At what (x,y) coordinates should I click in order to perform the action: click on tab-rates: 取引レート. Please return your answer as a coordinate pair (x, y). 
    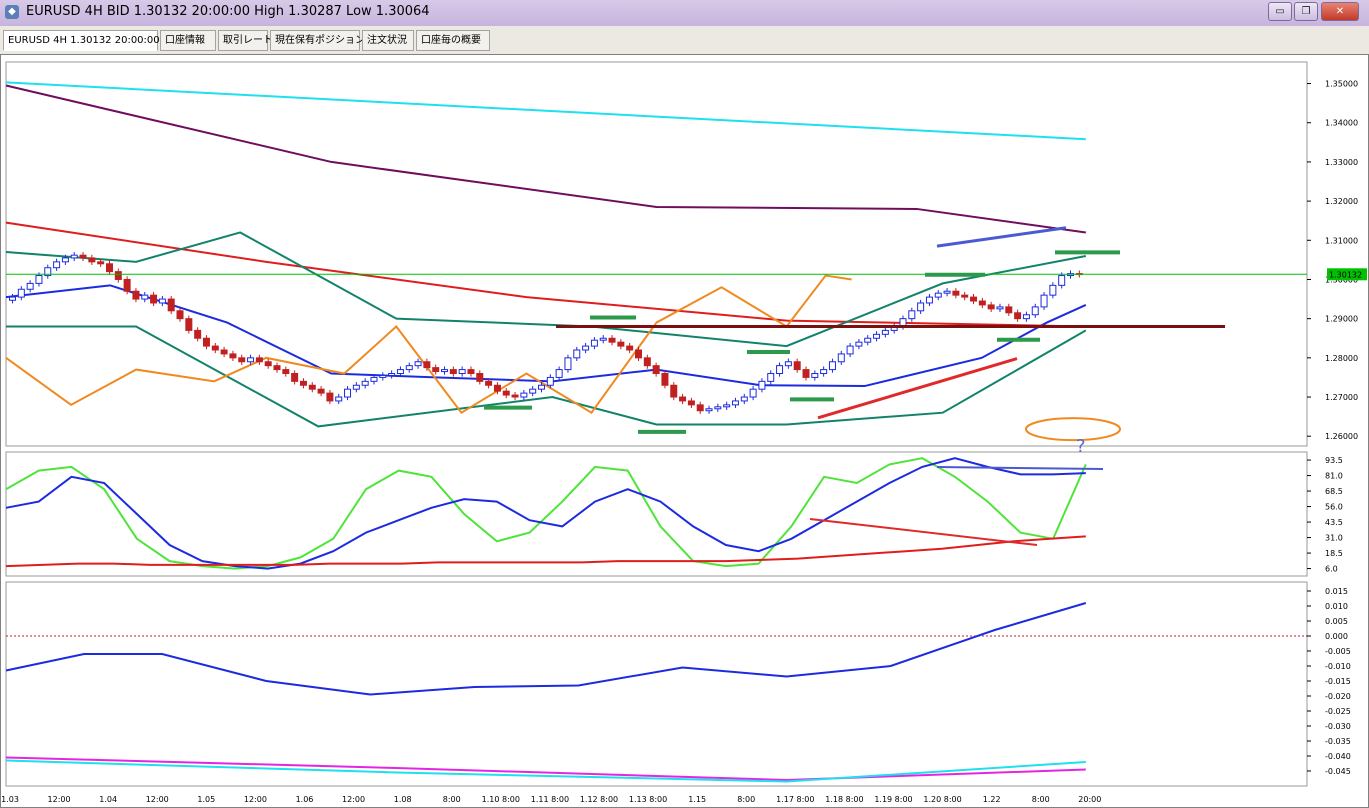
    Looking at the image, I should click on (245, 40).